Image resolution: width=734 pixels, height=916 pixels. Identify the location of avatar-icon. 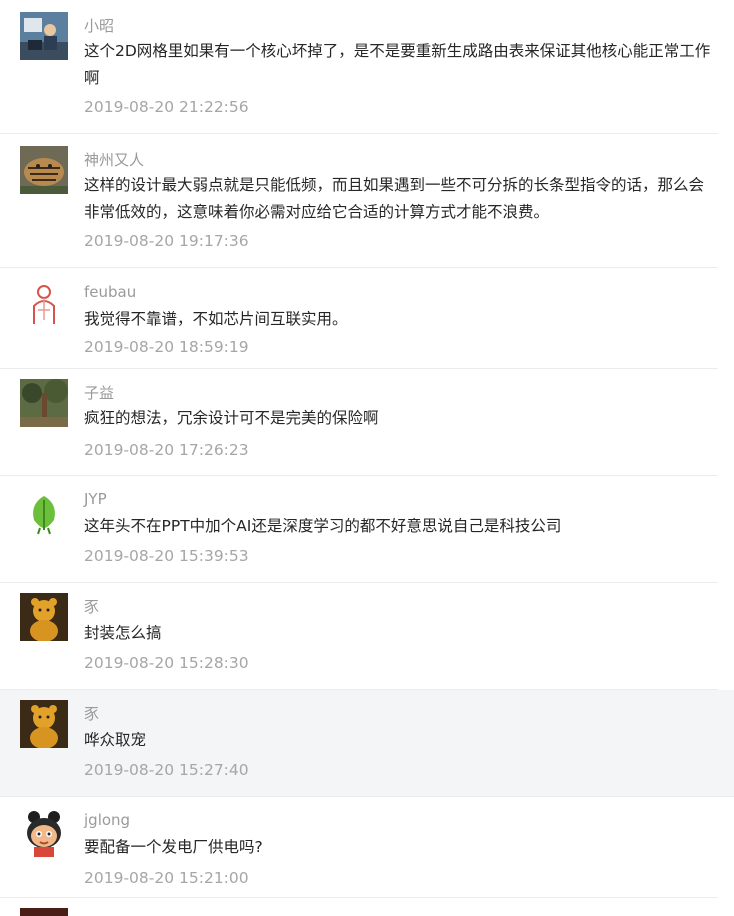
(44, 912).